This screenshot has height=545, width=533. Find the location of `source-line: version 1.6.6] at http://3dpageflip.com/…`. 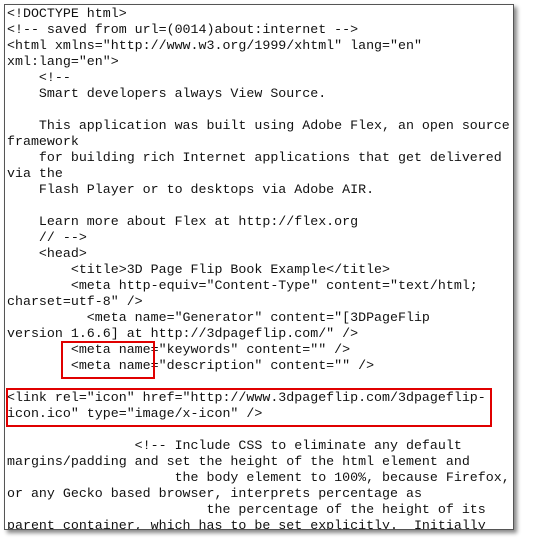

source-line: version 1.6.6] at http://3dpageflip.com/… is located at coordinates (183, 333).